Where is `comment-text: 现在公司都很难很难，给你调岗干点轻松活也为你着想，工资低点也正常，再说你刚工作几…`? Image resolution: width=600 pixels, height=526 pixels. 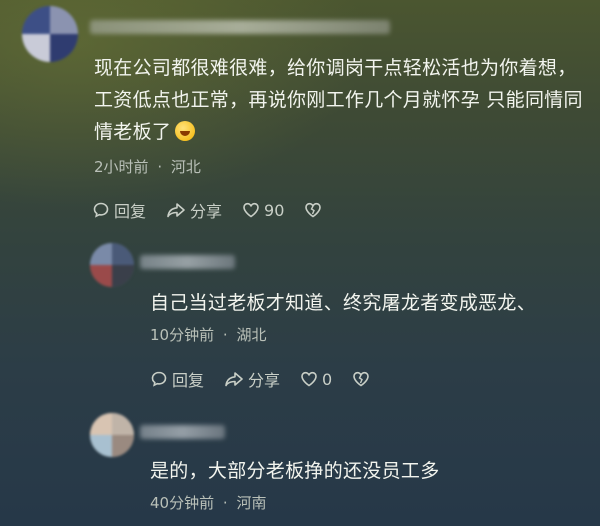 comment-text: 现在公司都很难很难，给你调岗干点轻松活也为你着想，工资低点也正常，再说你刚工作几… is located at coordinates (339, 100).